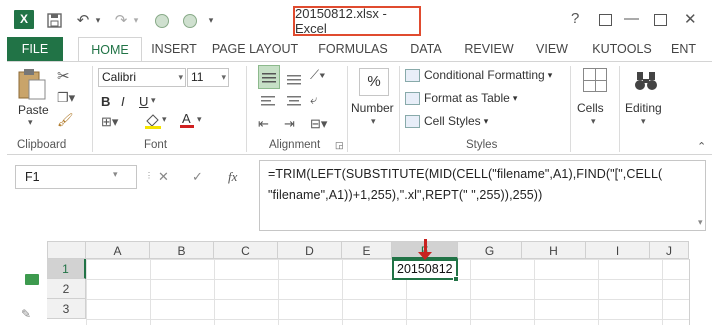  Describe the element at coordinates (622, 49) in the screenshot. I see `tab-kutools: KUTOOLS` at that location.